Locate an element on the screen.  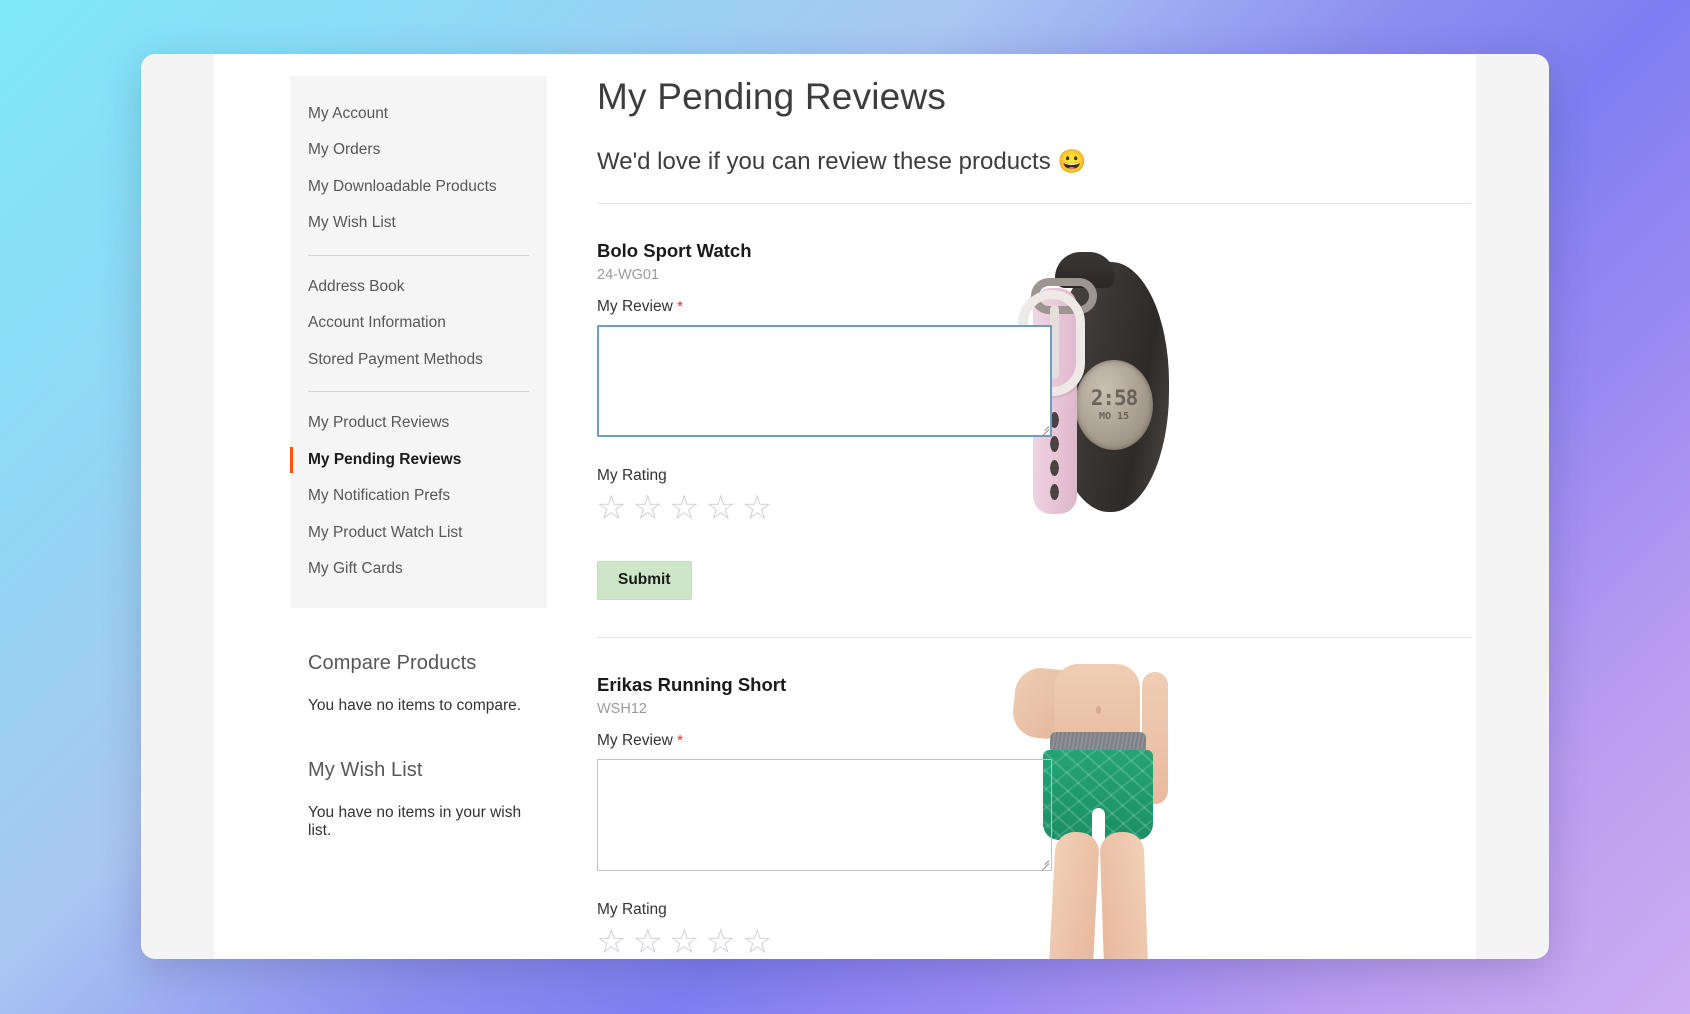
grinning-face-icon: 😀 is located at coordinates (1072, 161).